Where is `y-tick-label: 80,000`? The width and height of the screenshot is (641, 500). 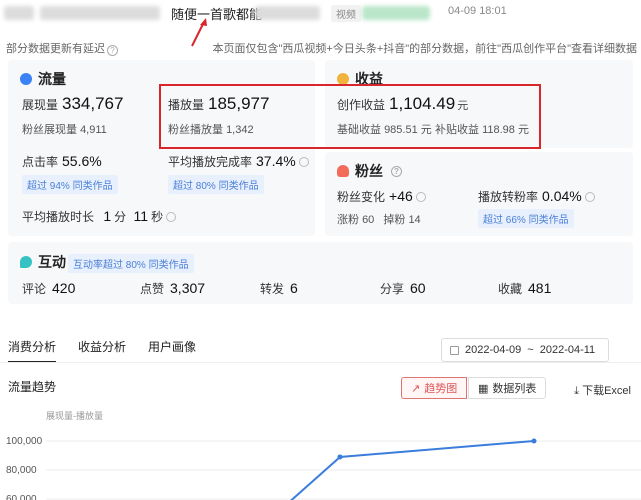
y-tick-label: 80,000 is located at coordinates (21, 470).